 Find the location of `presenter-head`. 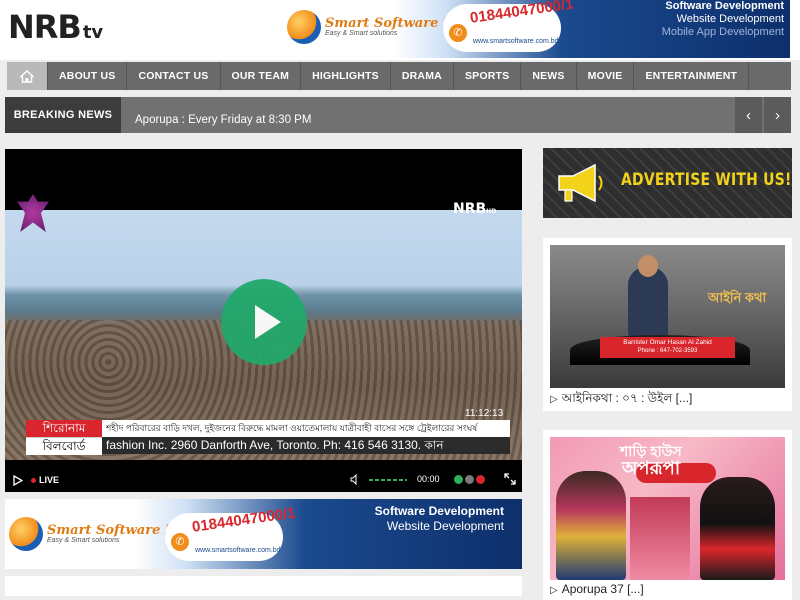

presenter-head is located at coordinates (648, 266).